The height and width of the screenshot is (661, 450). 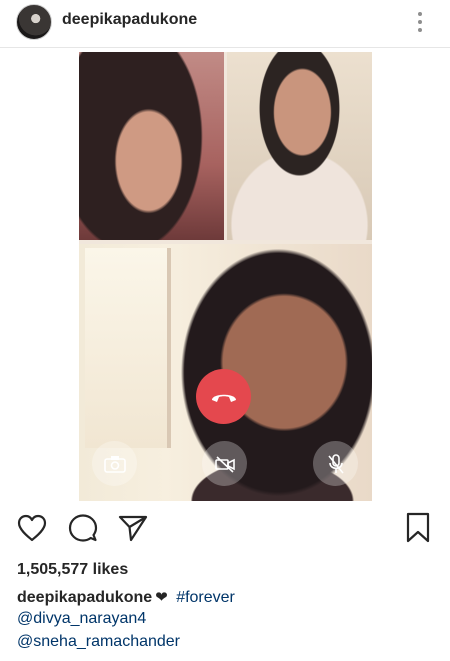 I want to click on end-call-icon, so click(x=223, y=398).